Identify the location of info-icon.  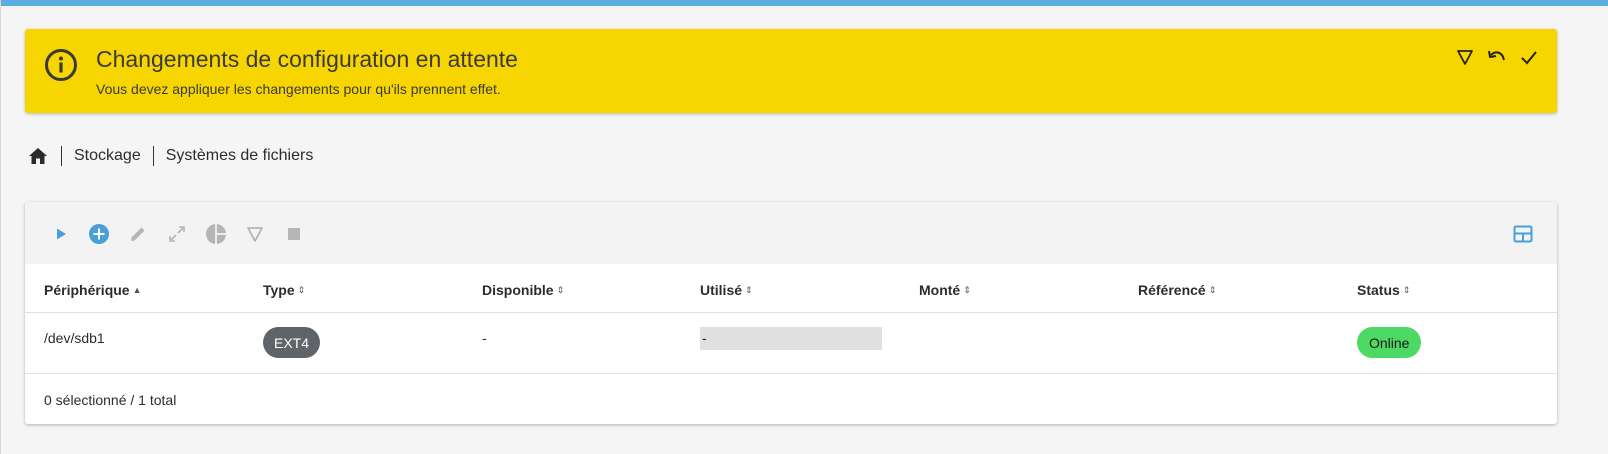
(61, 65).